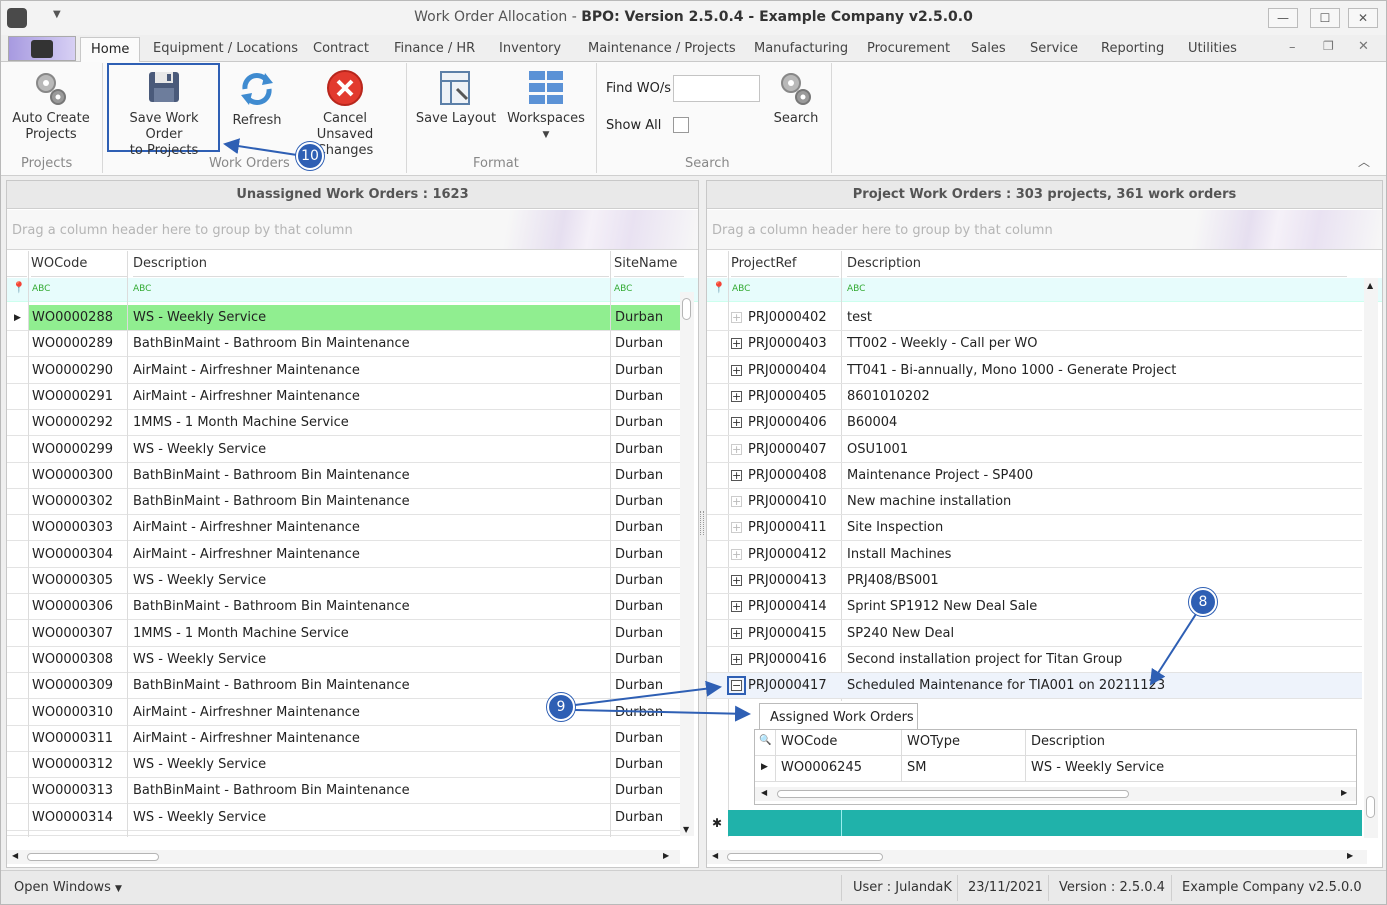 The width and height of the screenshot is (1387, 905). What do you see at coordinates (1203, 602) in the screenshot?
I see `callout-8: 8` at bounding box center [1203, 602].